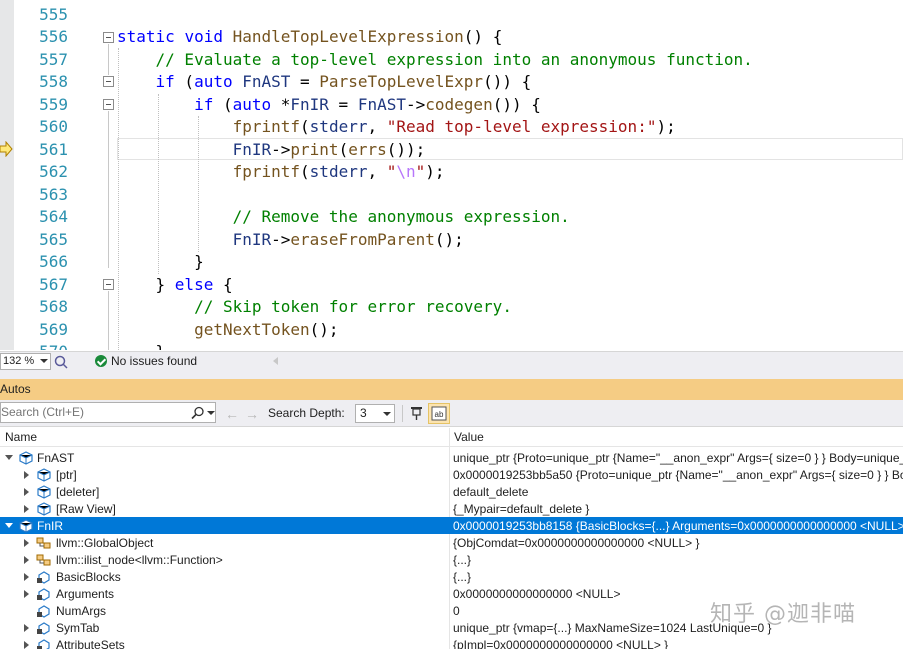 This screenshot has height=649, width=903. What do you see at coordinates (451, 559) in the screenshot?
I see `table-row: llvm::ilist_node<llvm::Function> {...}` at bounding box center [451, 559].